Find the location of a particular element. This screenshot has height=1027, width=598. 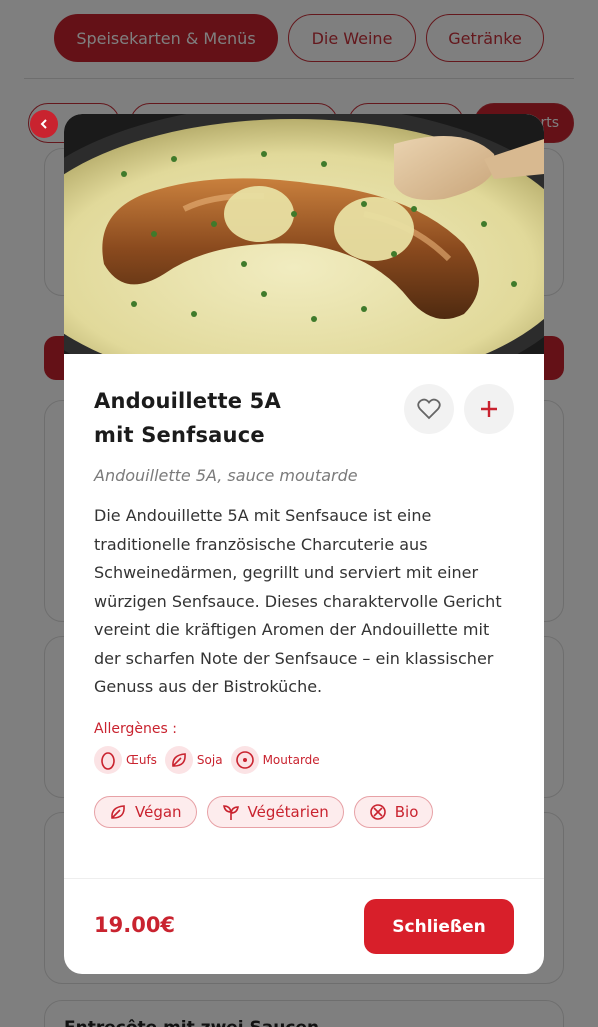

dish-tags: Végan Végétarien Bio is located at coordinates (264, 812).